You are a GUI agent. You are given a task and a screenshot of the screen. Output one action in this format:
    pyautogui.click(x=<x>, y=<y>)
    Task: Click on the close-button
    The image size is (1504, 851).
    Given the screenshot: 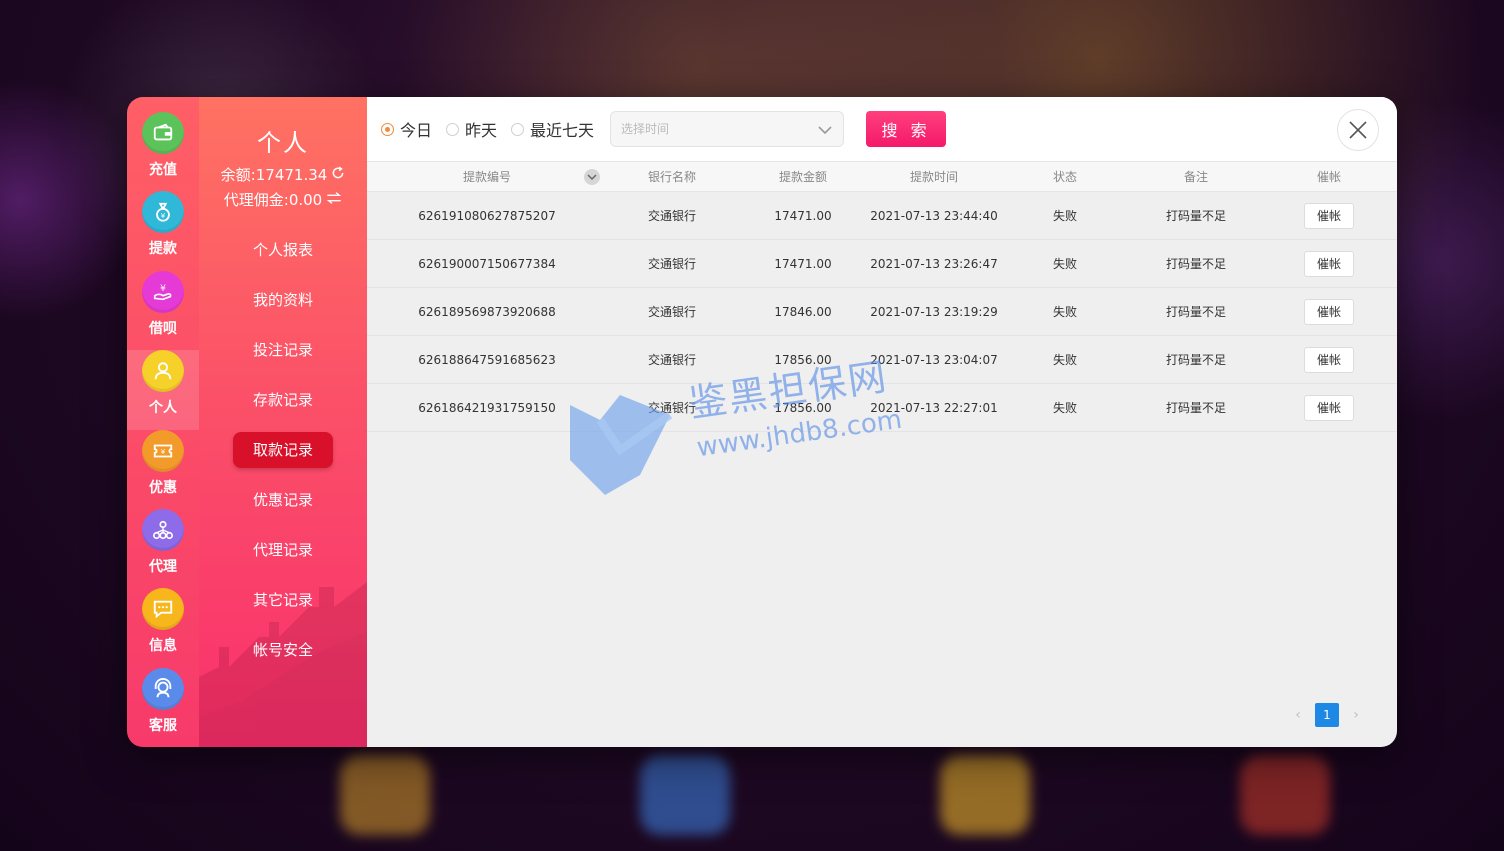 What is the action you would take?
    pyautogui.click(x=1358, y=130)
    